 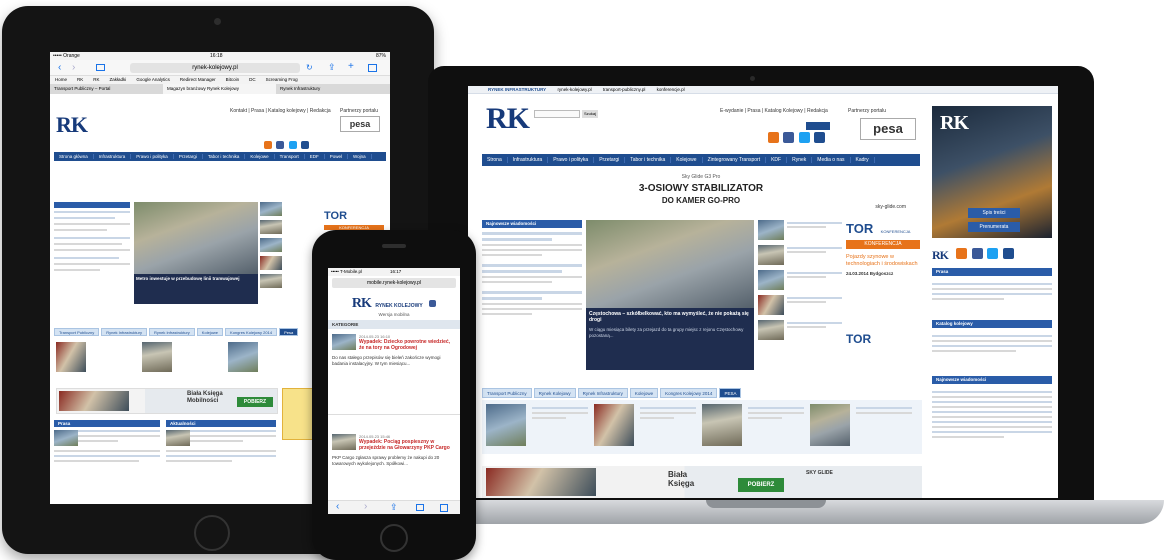 I want to click on nav-item: Strona, so click(x=495, y=160).